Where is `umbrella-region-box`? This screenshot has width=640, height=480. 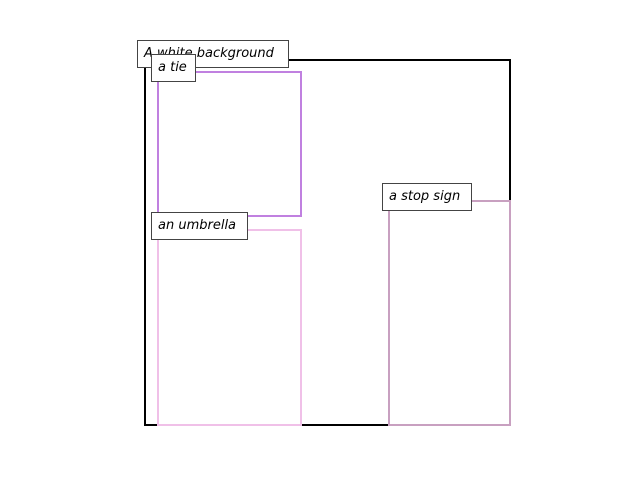 umbrella-region-box is located at coordinates (229, 327).